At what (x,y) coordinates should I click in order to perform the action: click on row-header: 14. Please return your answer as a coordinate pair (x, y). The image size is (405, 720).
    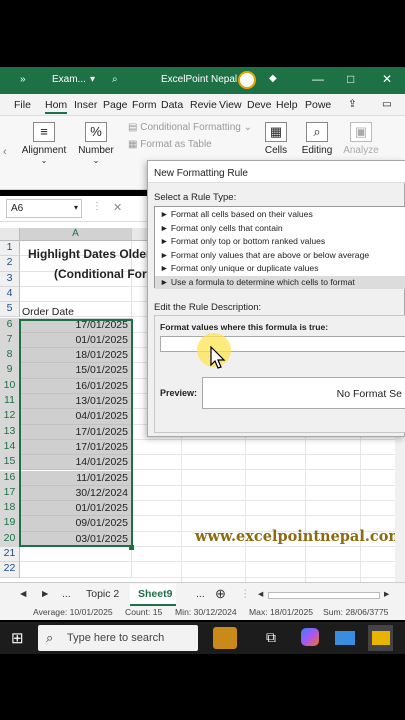
    Looking at the image, I should click on (10, 447).